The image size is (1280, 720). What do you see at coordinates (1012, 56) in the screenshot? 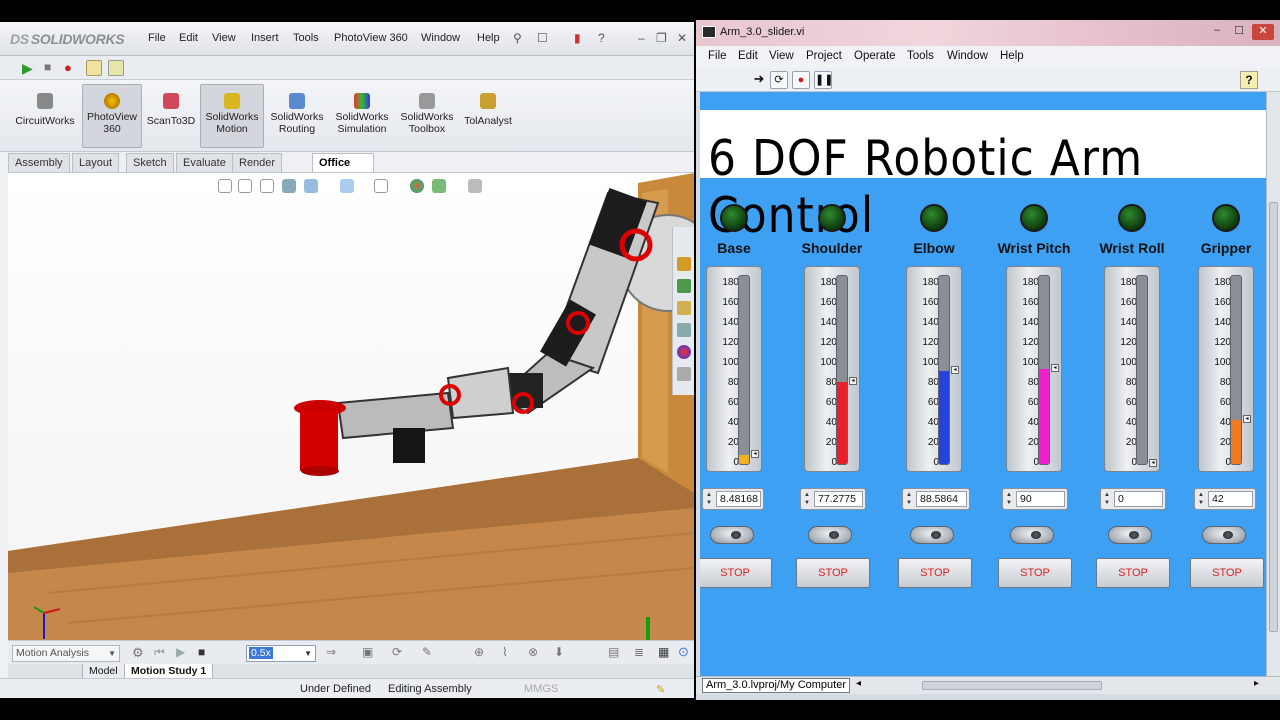
I see `lv-menu-help: Help` at bounding box center [1012, 56].